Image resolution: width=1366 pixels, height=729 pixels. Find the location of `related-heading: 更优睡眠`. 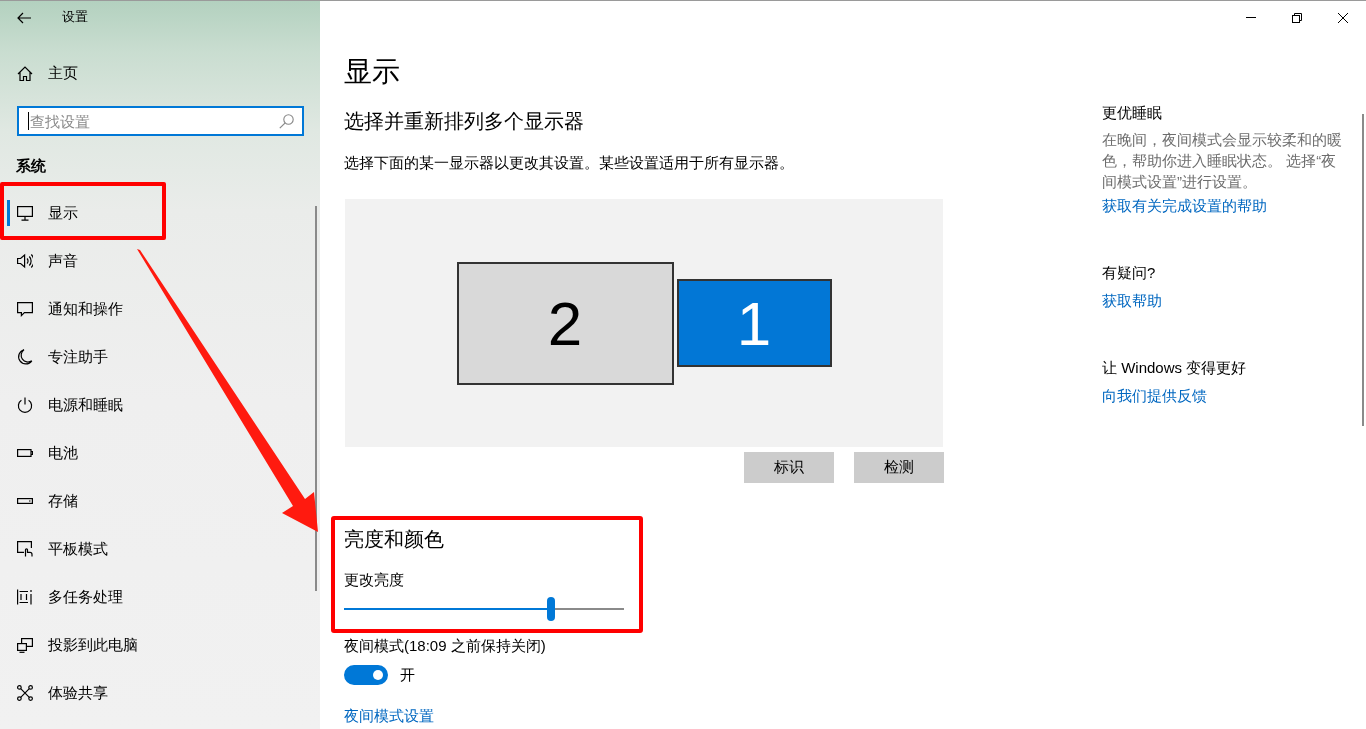

related-heading: 更优睡眠 is located at coordinates (1132, 113).